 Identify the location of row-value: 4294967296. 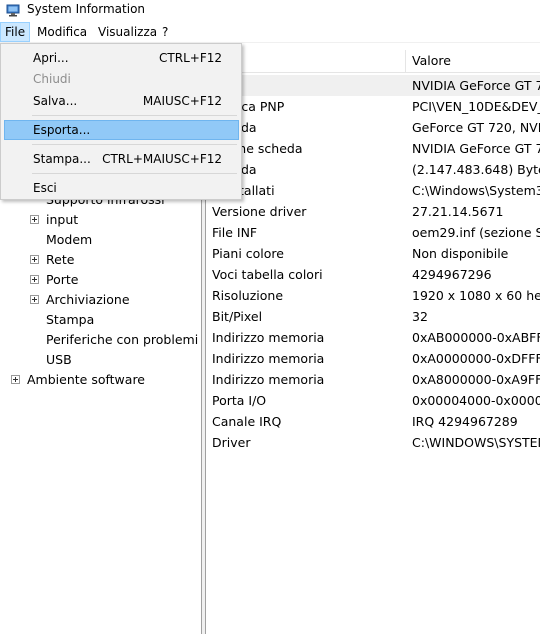
(452, 274).